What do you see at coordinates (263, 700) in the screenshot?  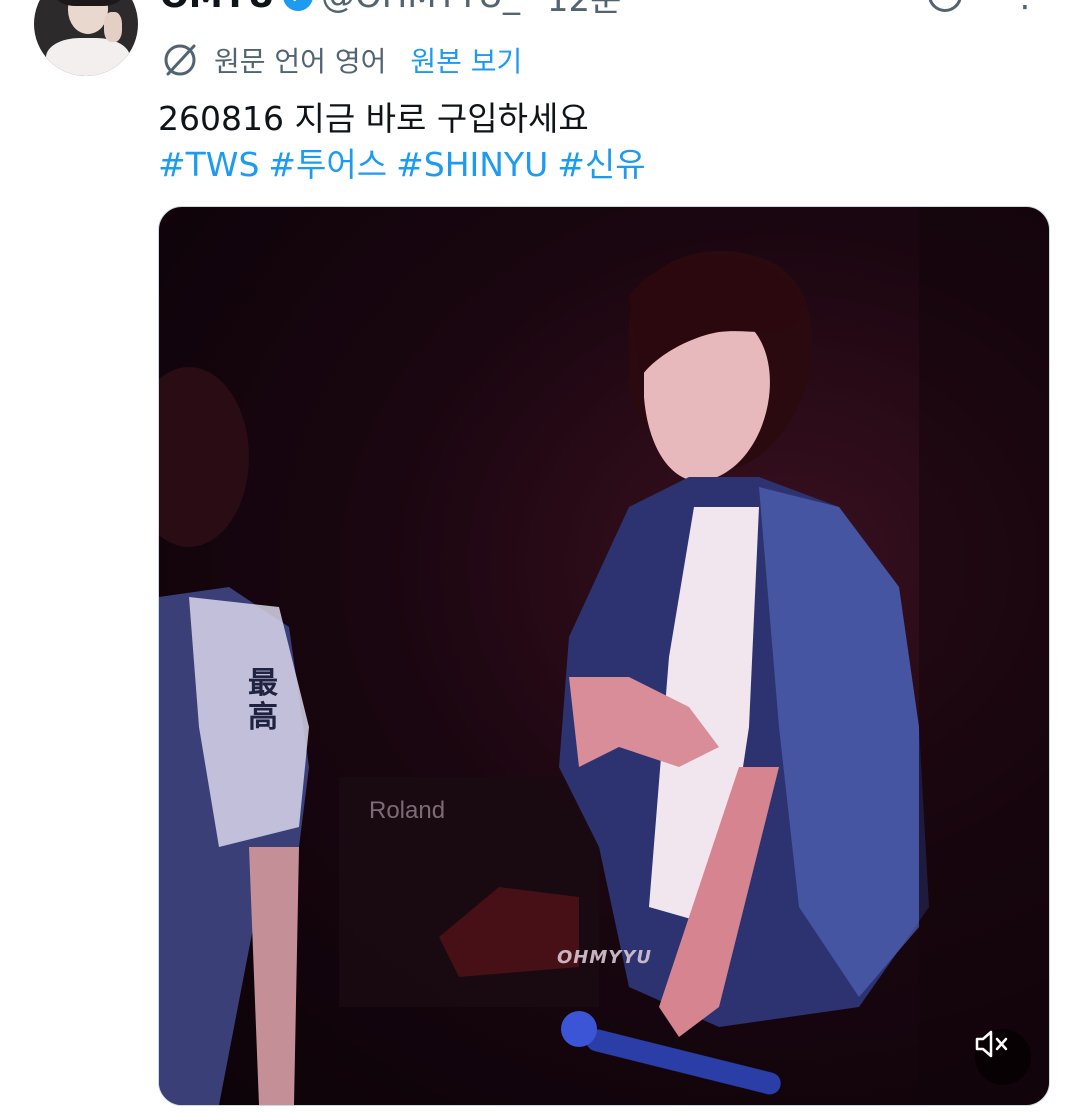 I see `jersey-text: 最高` at bounding box center [263, 700].